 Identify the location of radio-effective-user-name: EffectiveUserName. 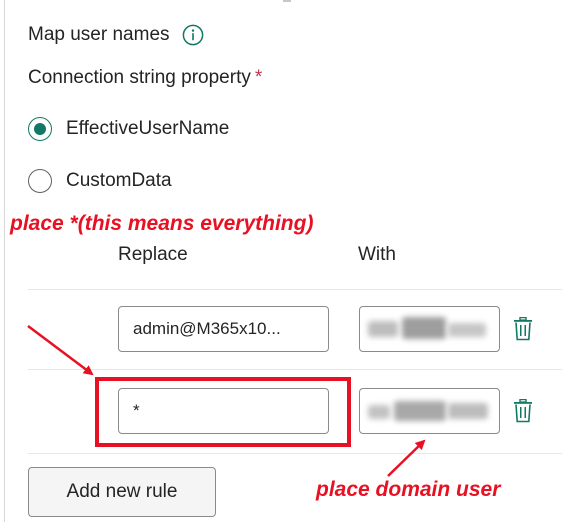
(128, 129).